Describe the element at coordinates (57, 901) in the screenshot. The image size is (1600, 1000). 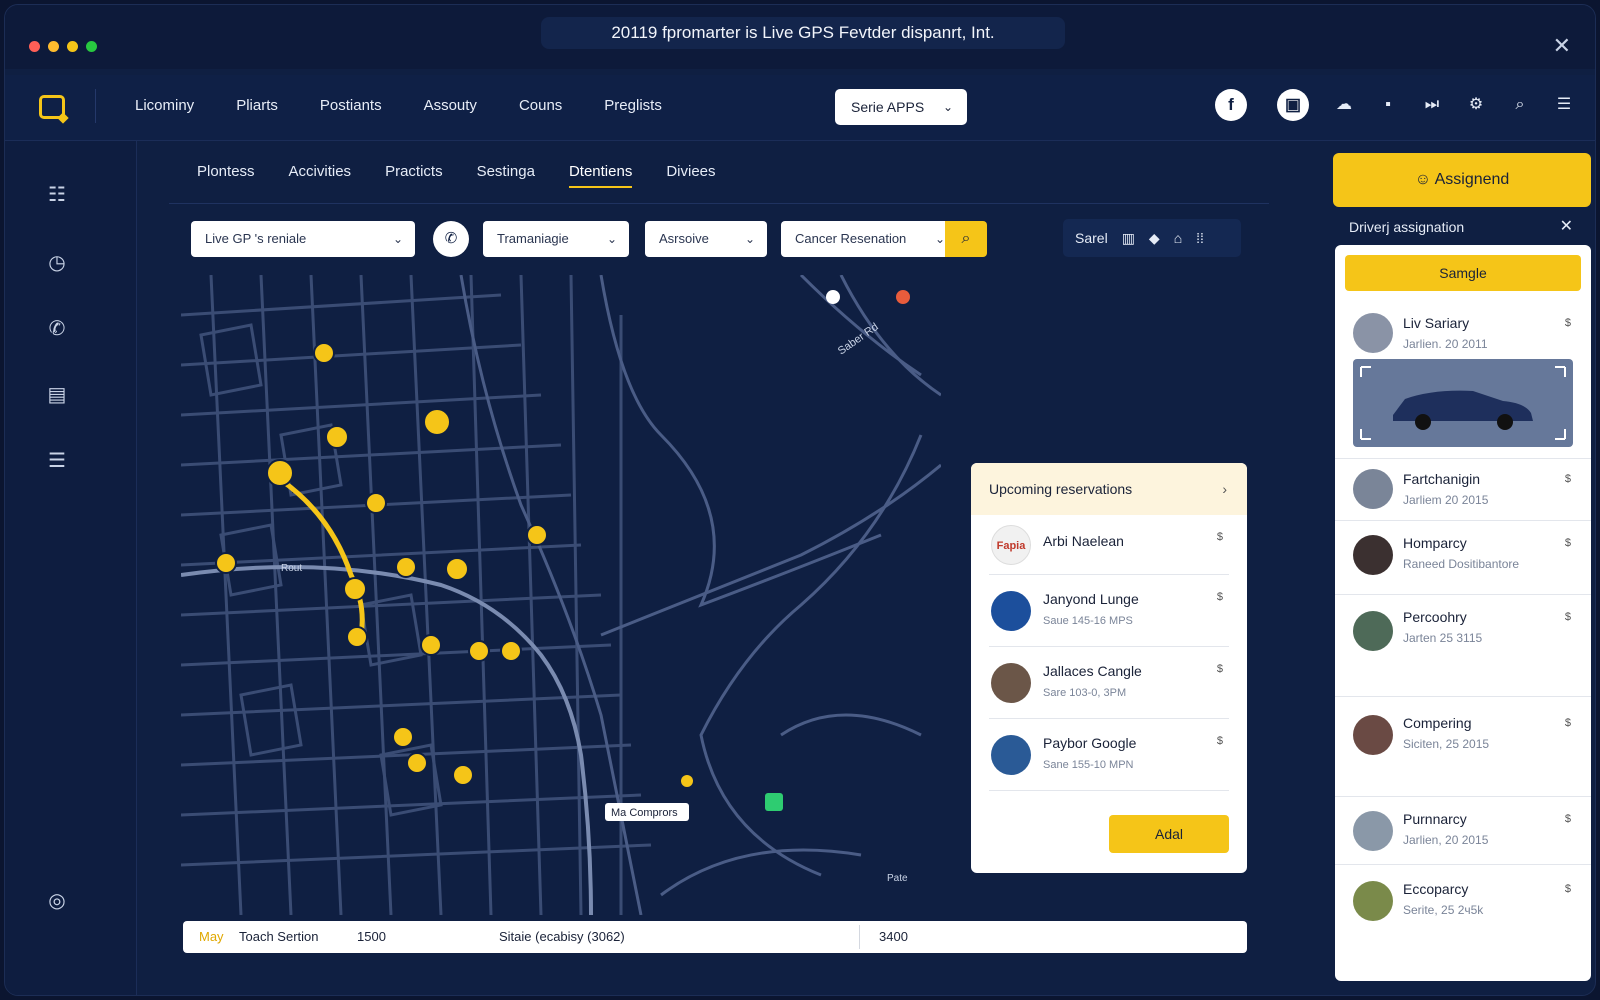
I see `camera-icon: ◎` at that location.